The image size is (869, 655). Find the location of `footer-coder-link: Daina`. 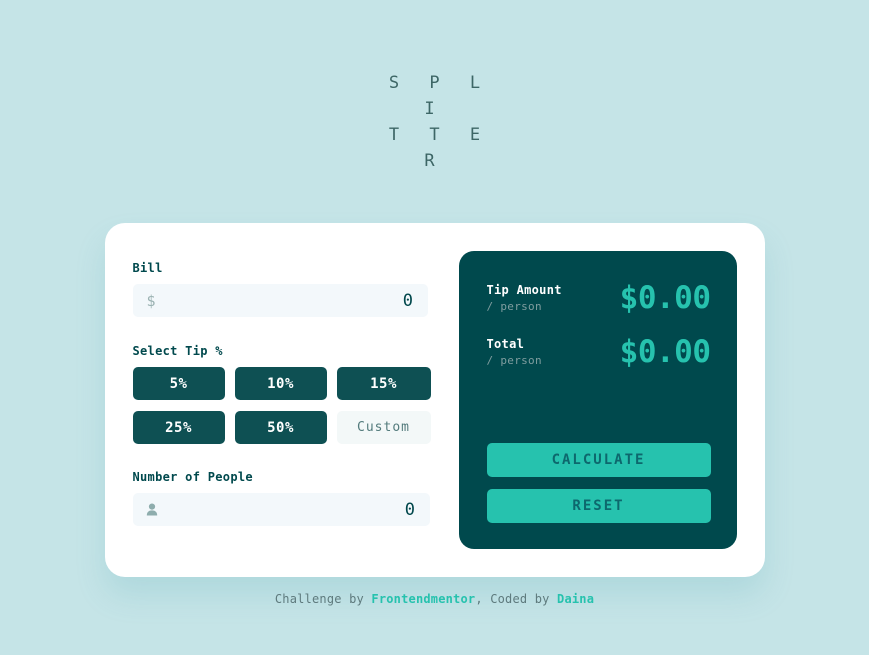

footer-coder-link: Daina is located at coordinates (575, 599).